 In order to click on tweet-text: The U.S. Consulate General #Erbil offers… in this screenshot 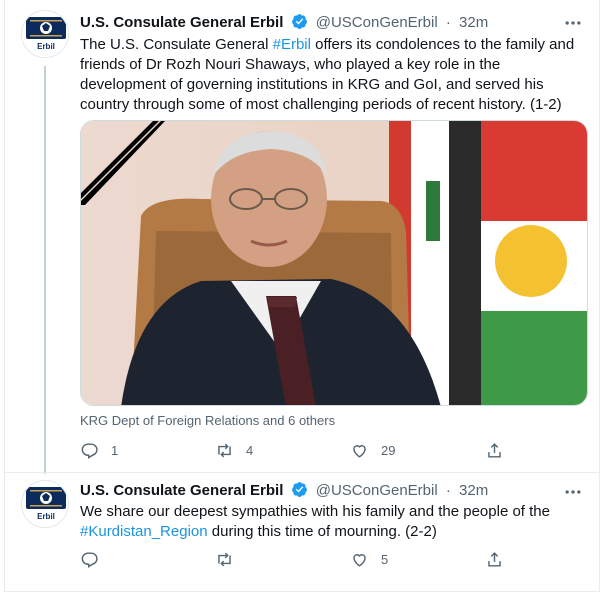, I will do `click(327, 75)`.